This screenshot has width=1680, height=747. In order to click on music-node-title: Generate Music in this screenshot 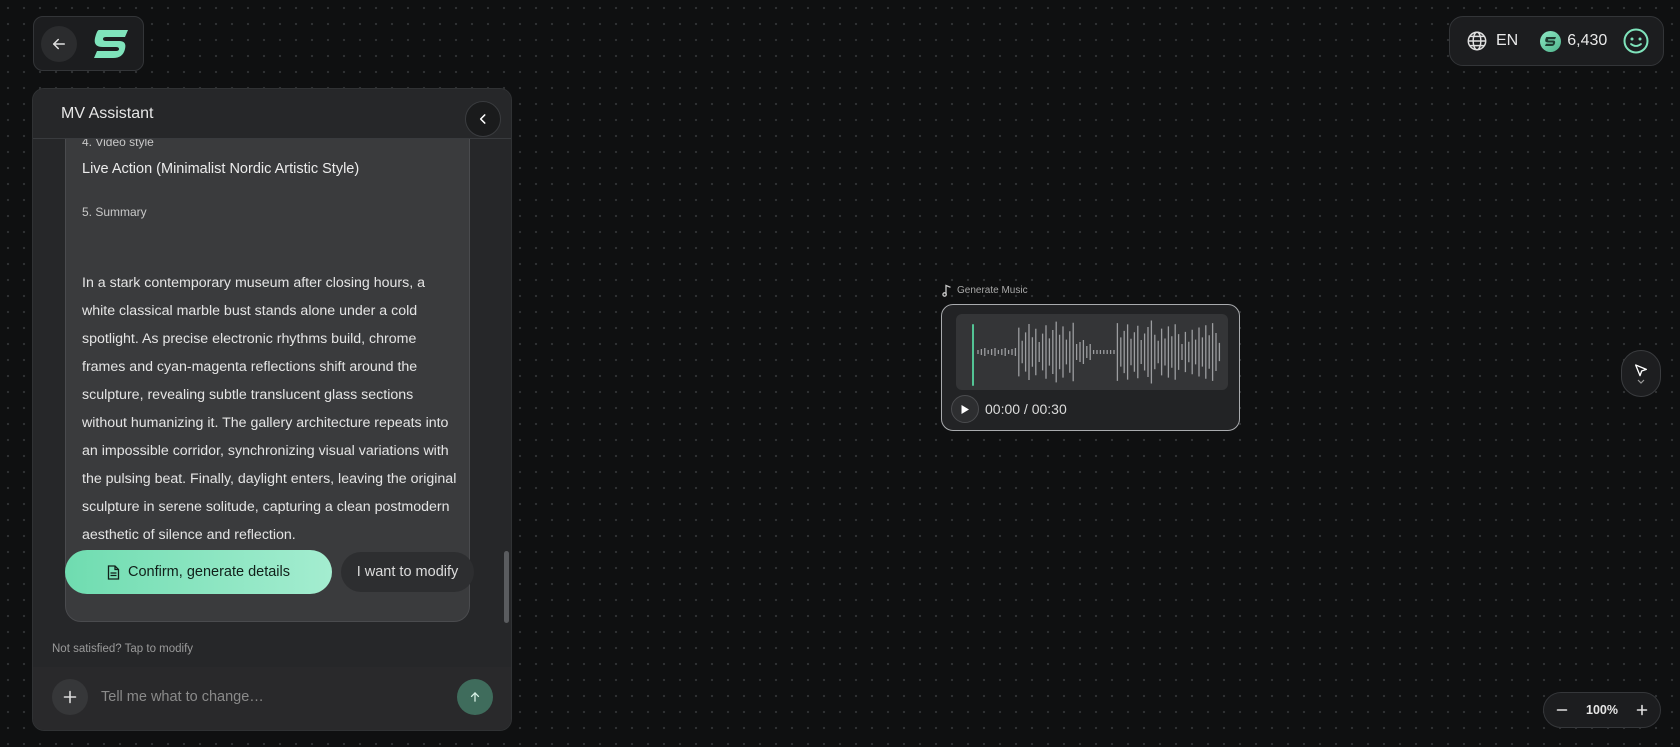, I will do `click(992, 290)`.